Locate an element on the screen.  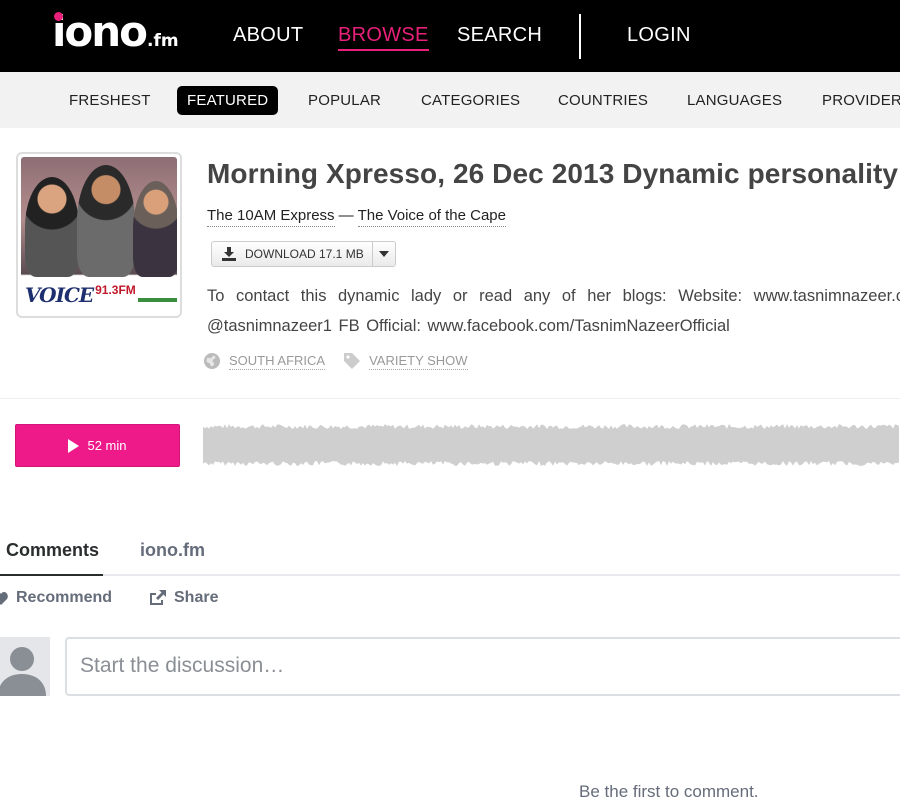
audio-waveform is located at coordinates (551, 445).